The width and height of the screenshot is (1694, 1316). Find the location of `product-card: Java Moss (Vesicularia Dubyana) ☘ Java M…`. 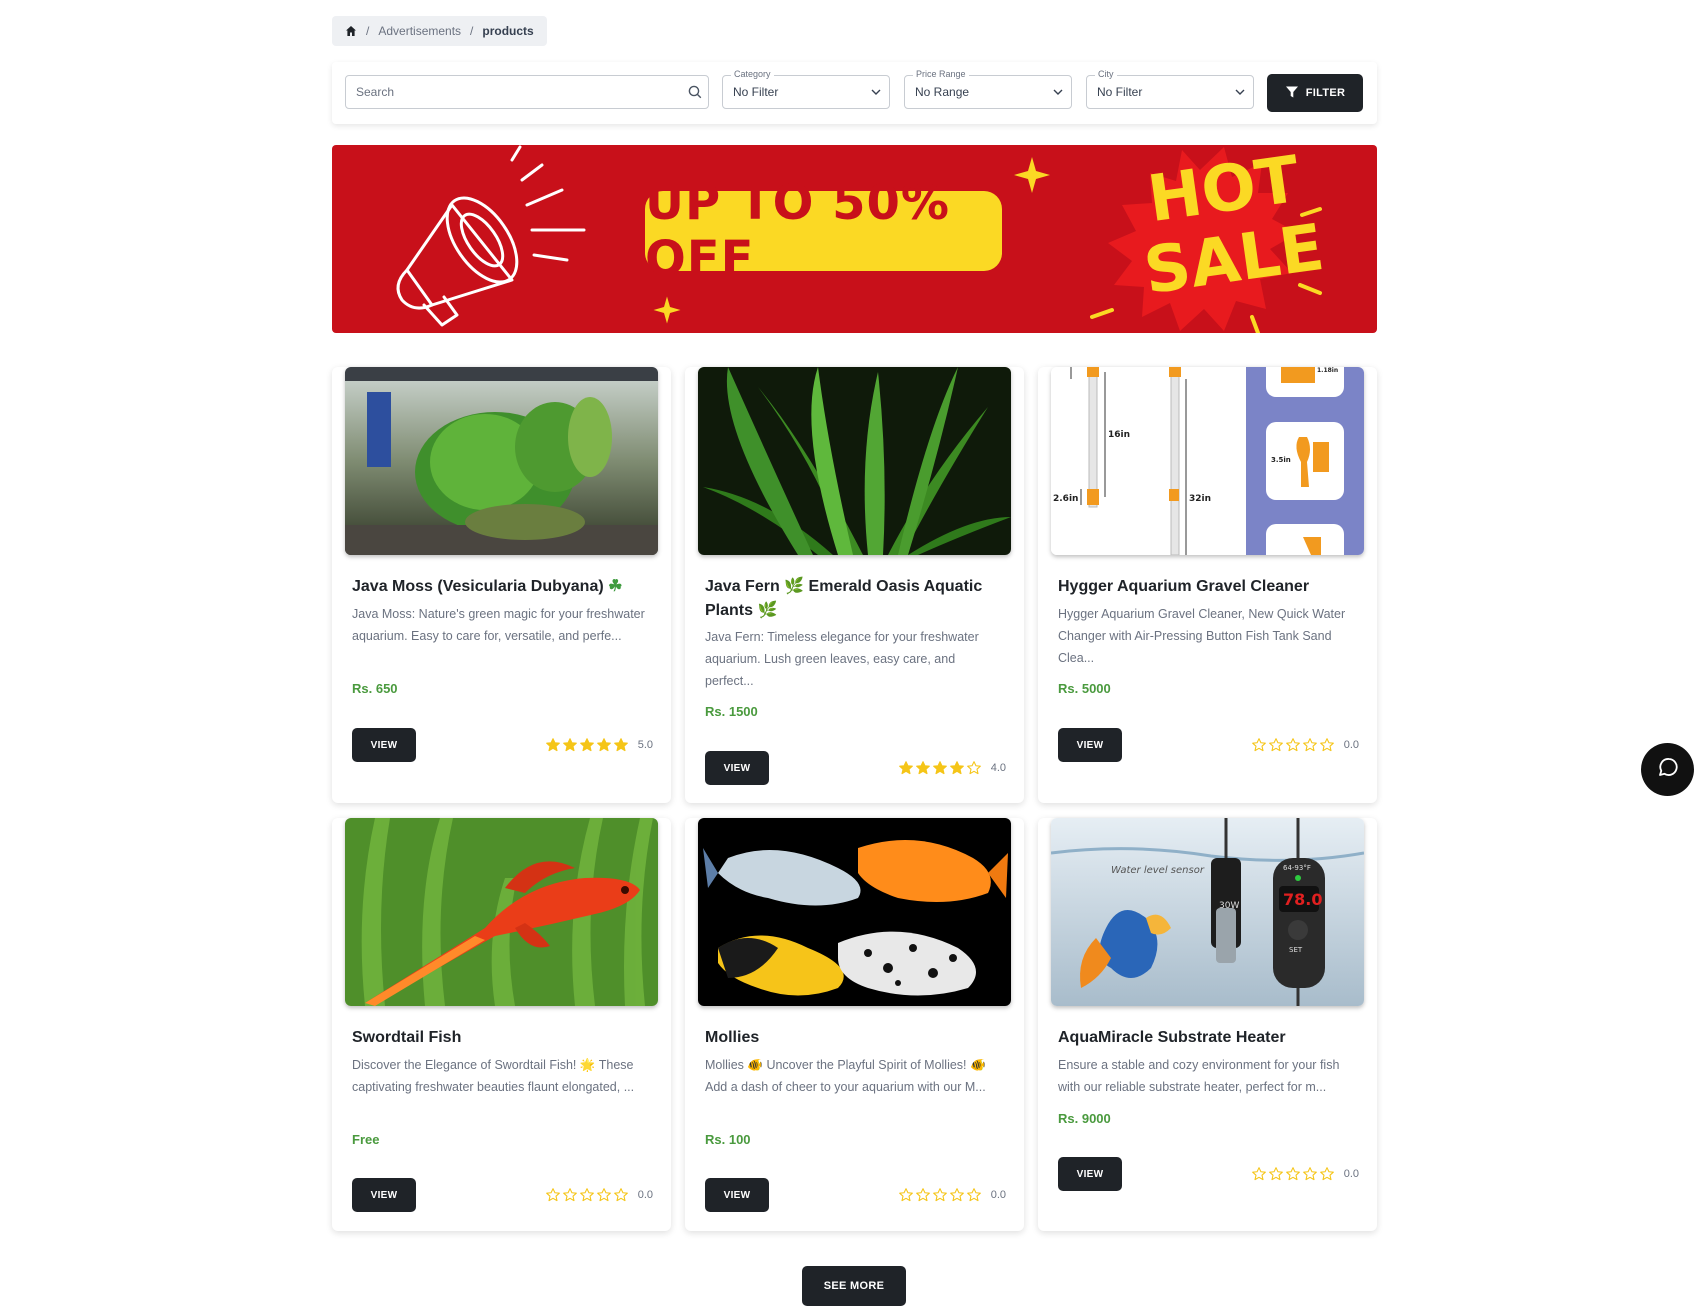

product-card: Java Moss (Vesicularia Dubyana) ☘ Java M… is located at coordinates (501, 585).